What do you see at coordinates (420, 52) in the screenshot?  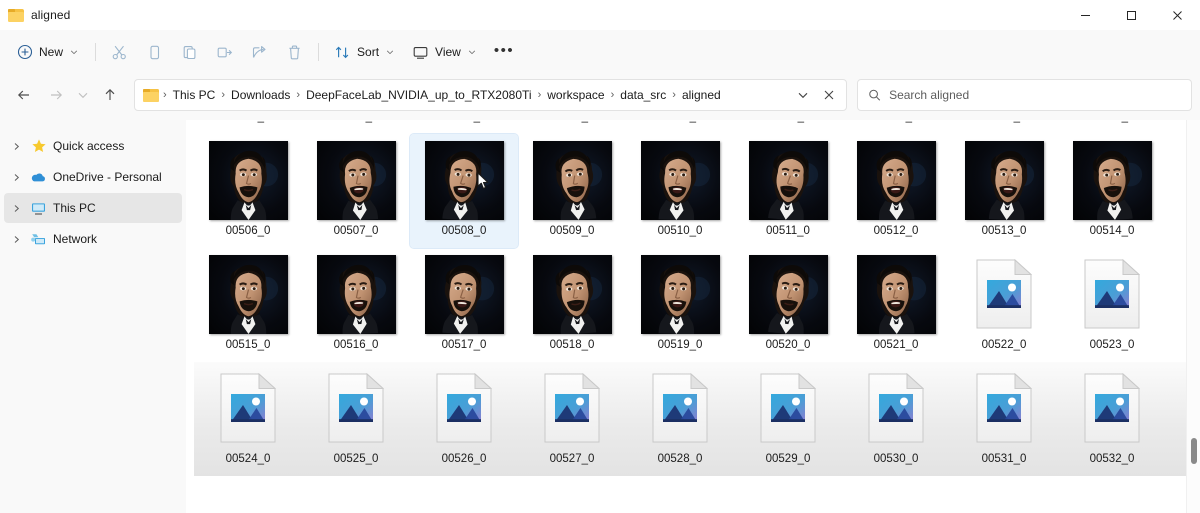 I see `monitor-icon` at bounding box center [420, 52].